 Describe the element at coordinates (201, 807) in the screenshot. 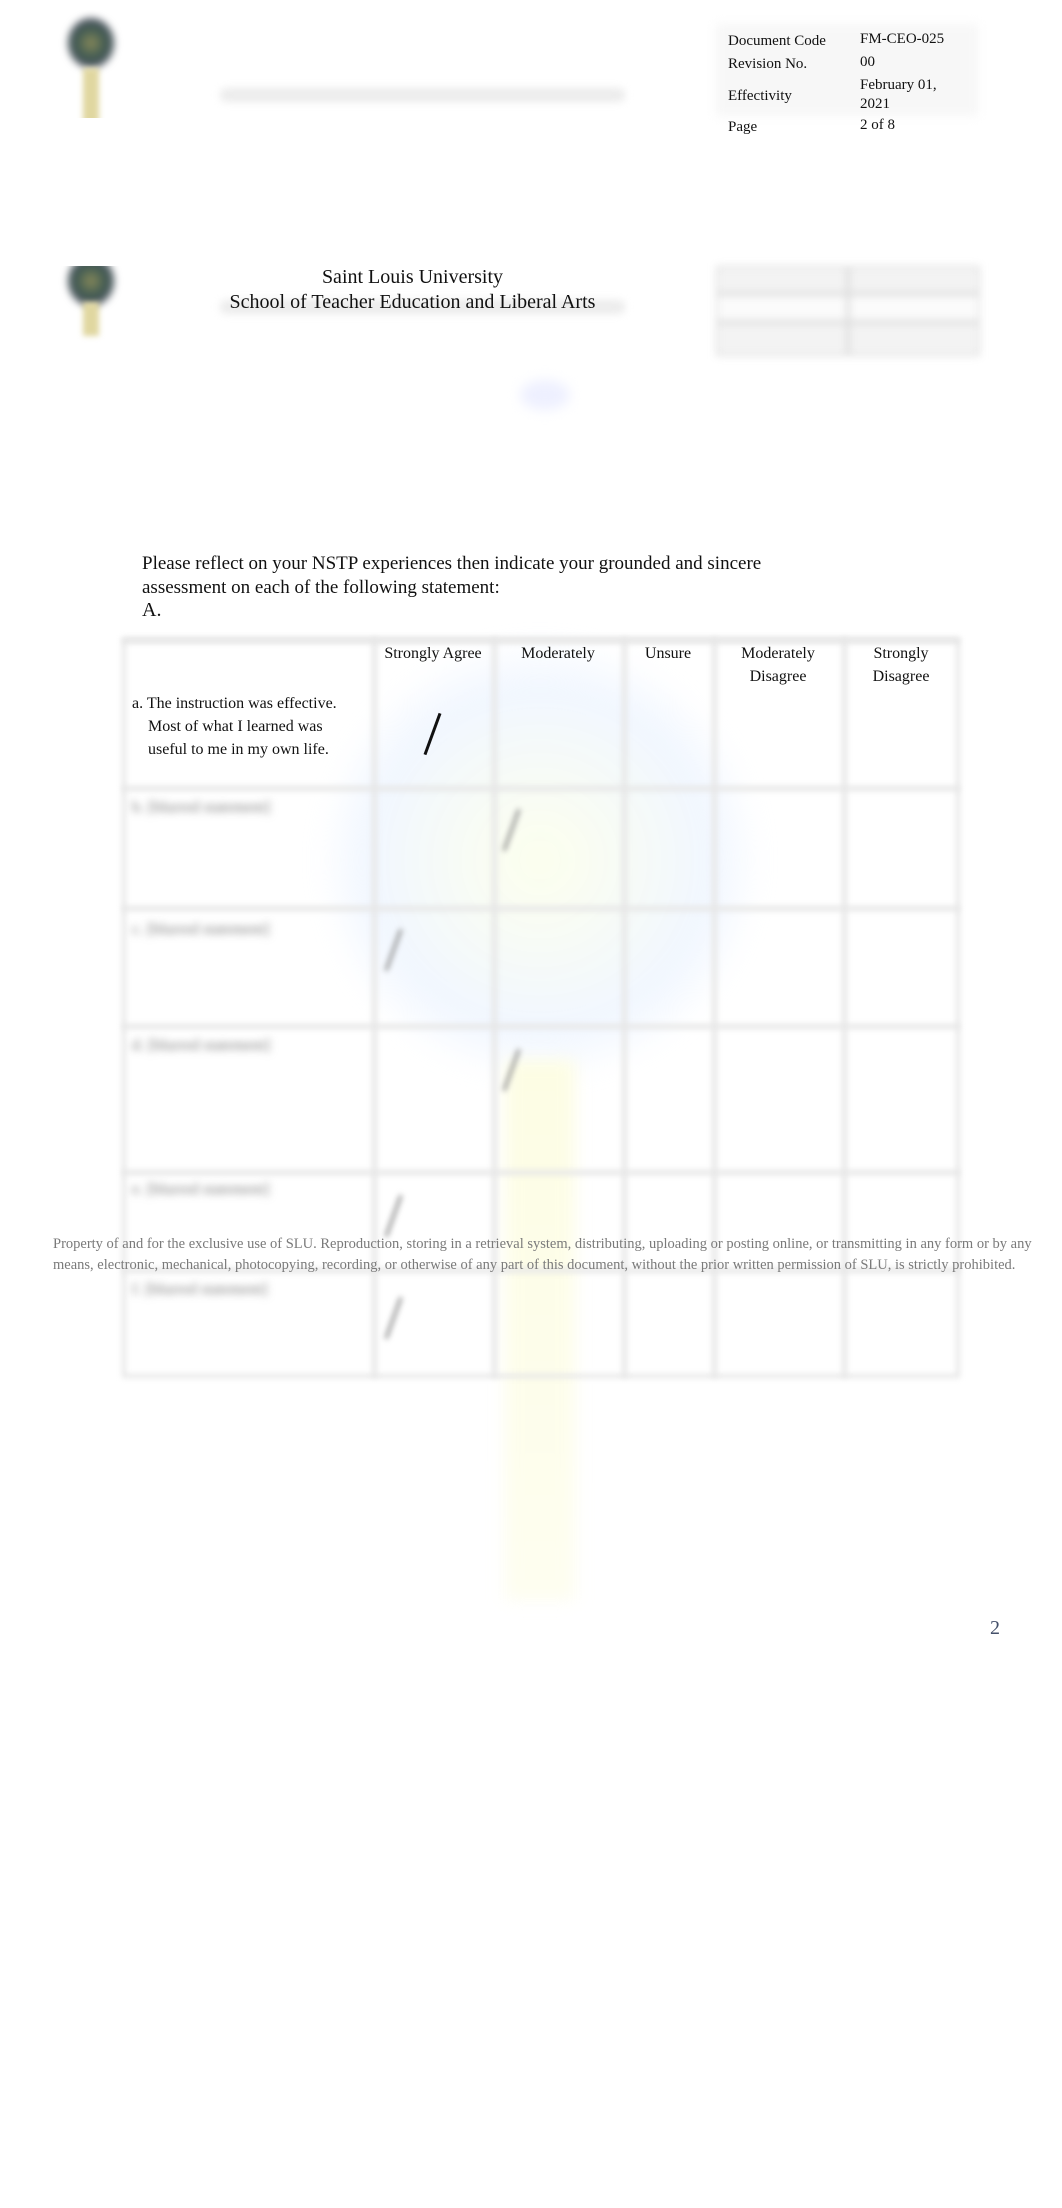

I see `table-row-statement: b. [blurred statement]` at that location.